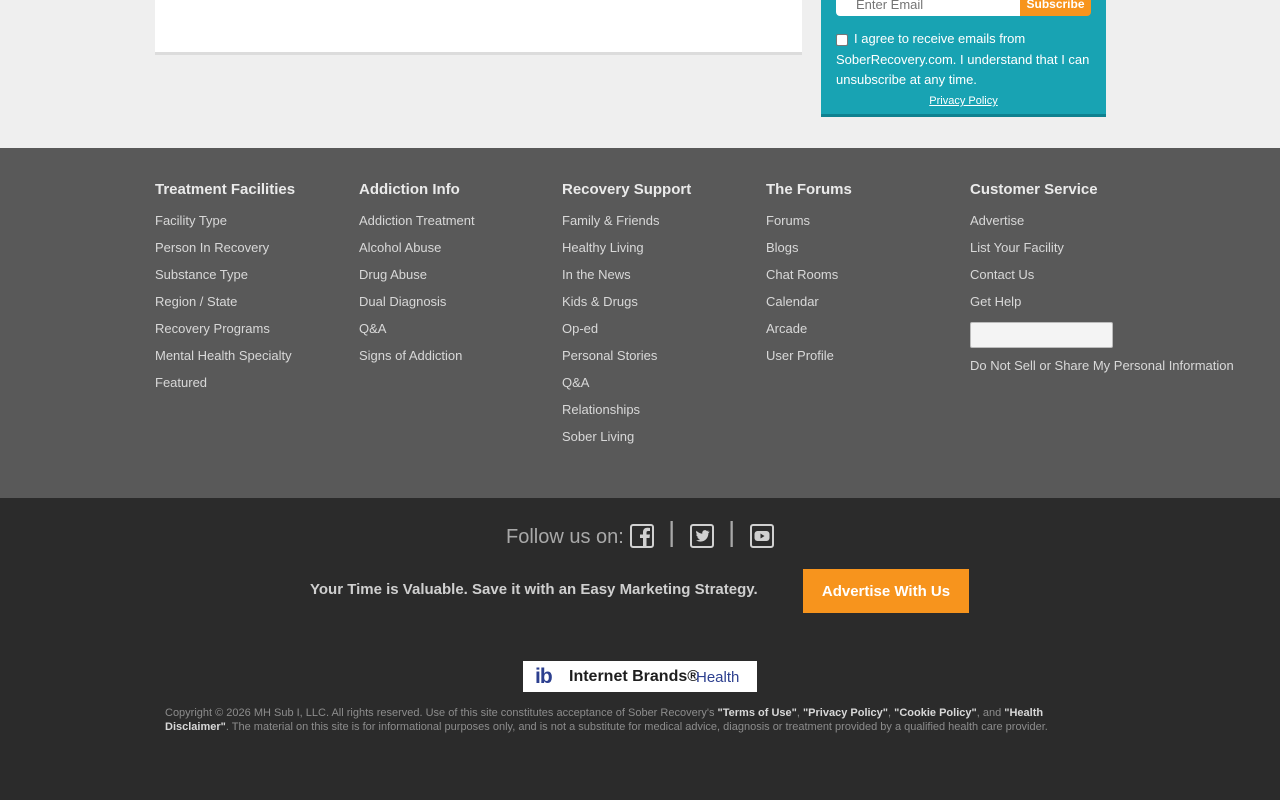 The height and width of the screenshot is (800, 1280). What do you see at coordinates (634, 676) in the screenshot?
I see `ib-name: Internet Brands®` at bounding box center [634, 676].